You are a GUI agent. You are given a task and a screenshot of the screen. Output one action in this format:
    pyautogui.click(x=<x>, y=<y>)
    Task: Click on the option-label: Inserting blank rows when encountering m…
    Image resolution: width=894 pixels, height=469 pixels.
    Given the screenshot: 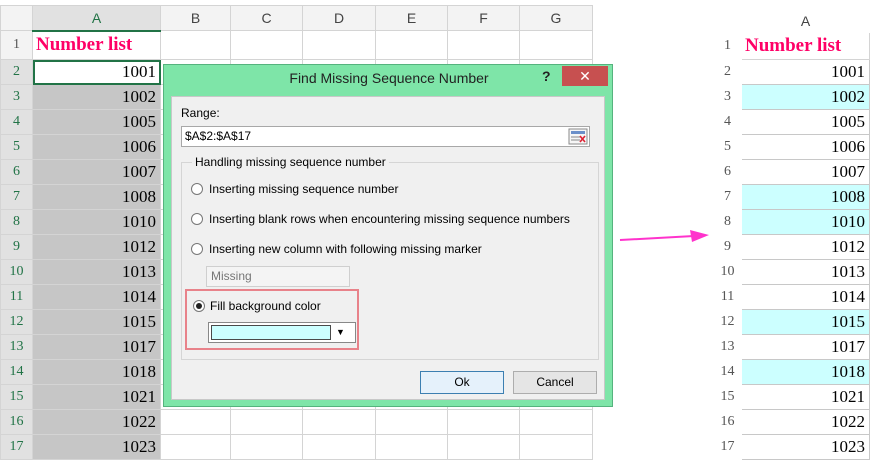 What is the action you would take?
    pyautogui.click(x=389, y=219)
    